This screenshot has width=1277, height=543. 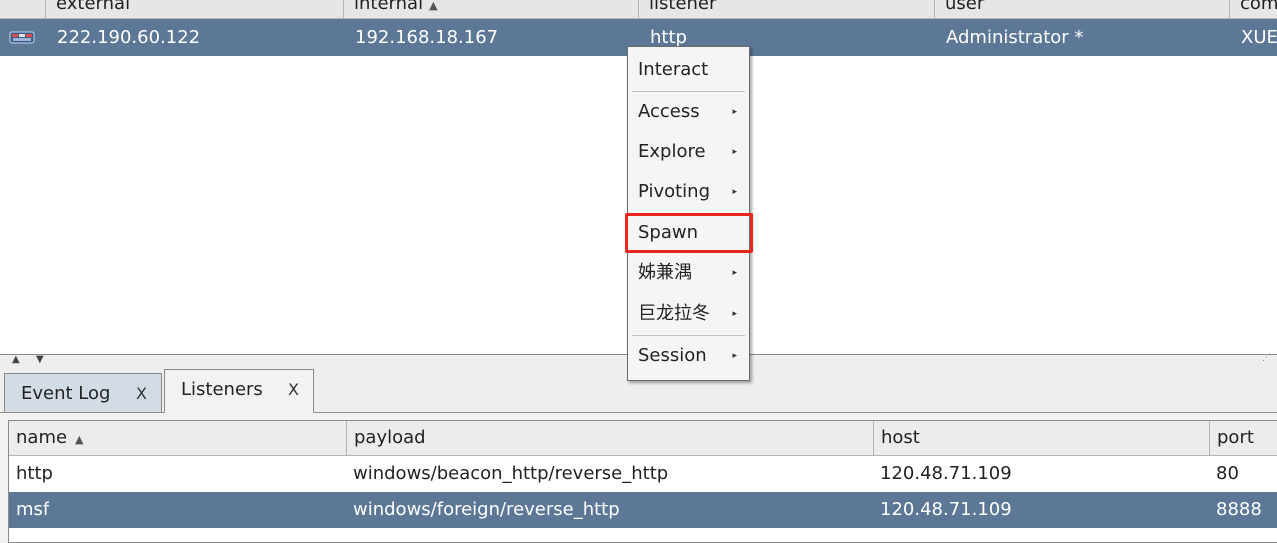 What do you see at coordinates (688, 152) in the screenshot?
I see `menu-item-explore: Explore ▸` at bounding box center [688, 152].